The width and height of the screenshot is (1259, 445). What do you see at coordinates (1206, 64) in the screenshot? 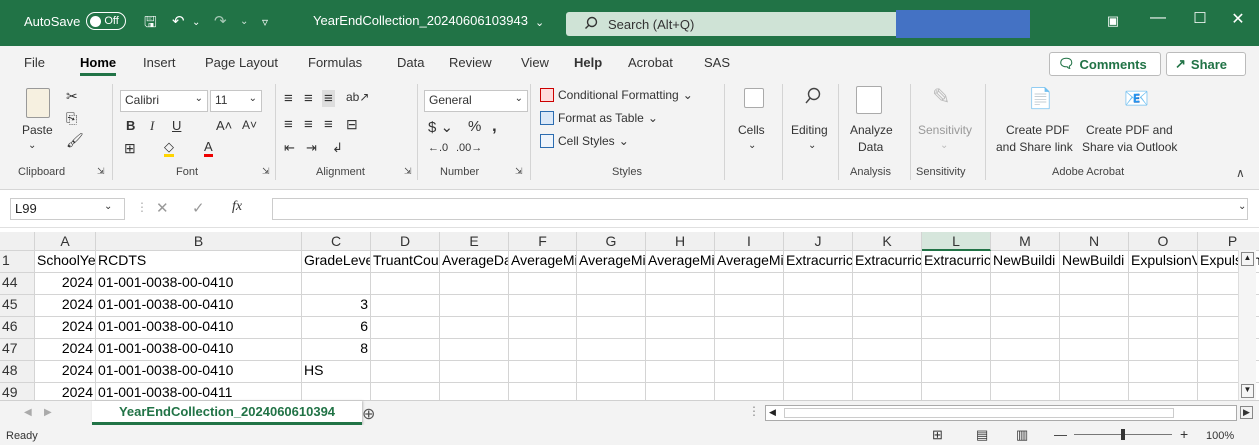
I see `share-button: ↗ Share` at bounding box center [1206, 64].